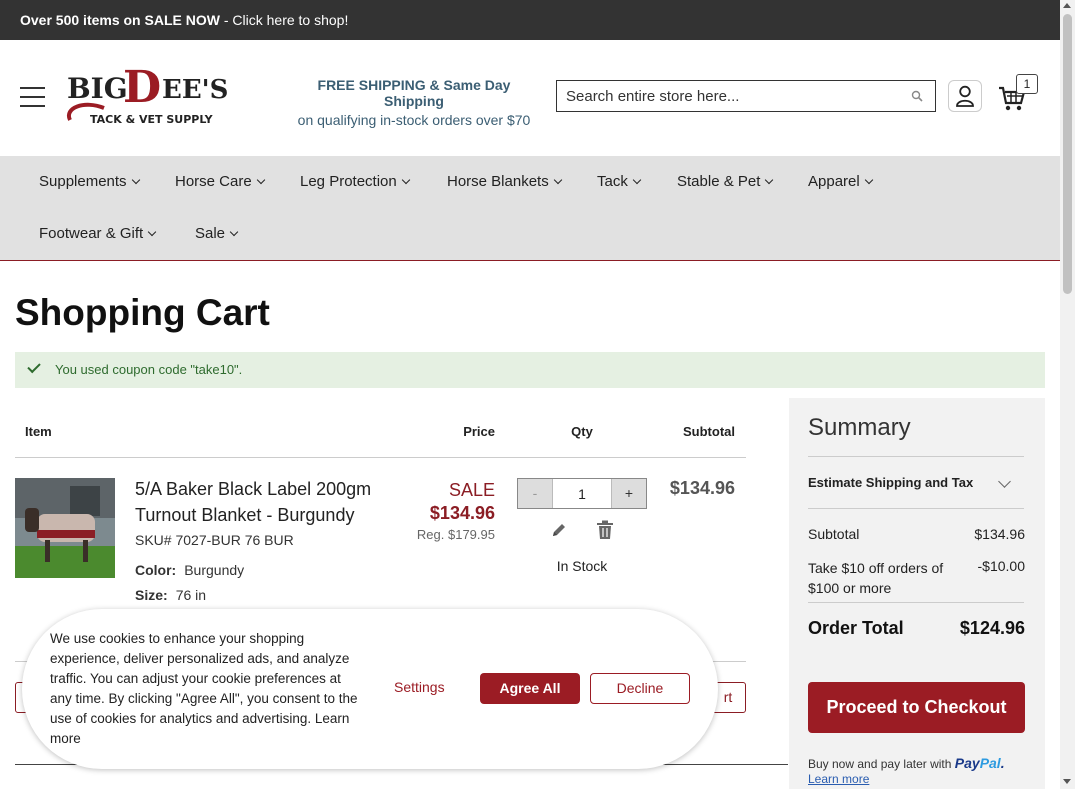 This screenshot has height=789, width=1075. What do you see at coordinates (152, 119) in the screenshot?
I see `svg-text: TACK & VET SUPPLY` at bounding box center [152, 119].